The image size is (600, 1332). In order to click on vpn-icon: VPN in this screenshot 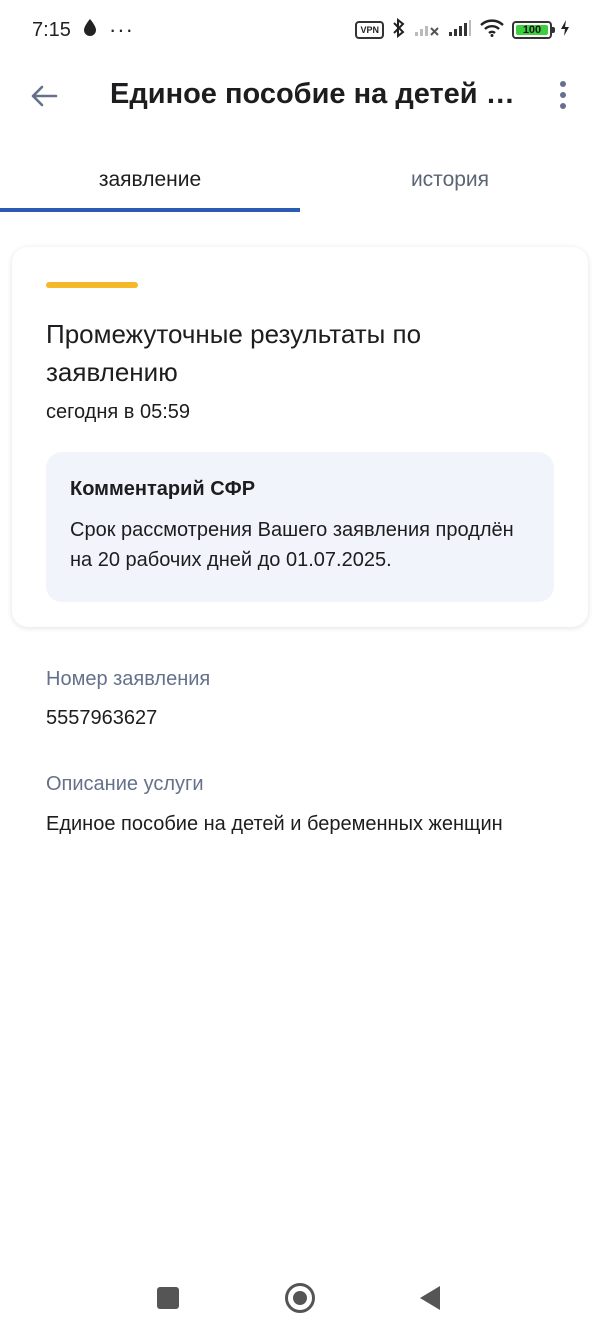, I will do `click(369, 30)`.